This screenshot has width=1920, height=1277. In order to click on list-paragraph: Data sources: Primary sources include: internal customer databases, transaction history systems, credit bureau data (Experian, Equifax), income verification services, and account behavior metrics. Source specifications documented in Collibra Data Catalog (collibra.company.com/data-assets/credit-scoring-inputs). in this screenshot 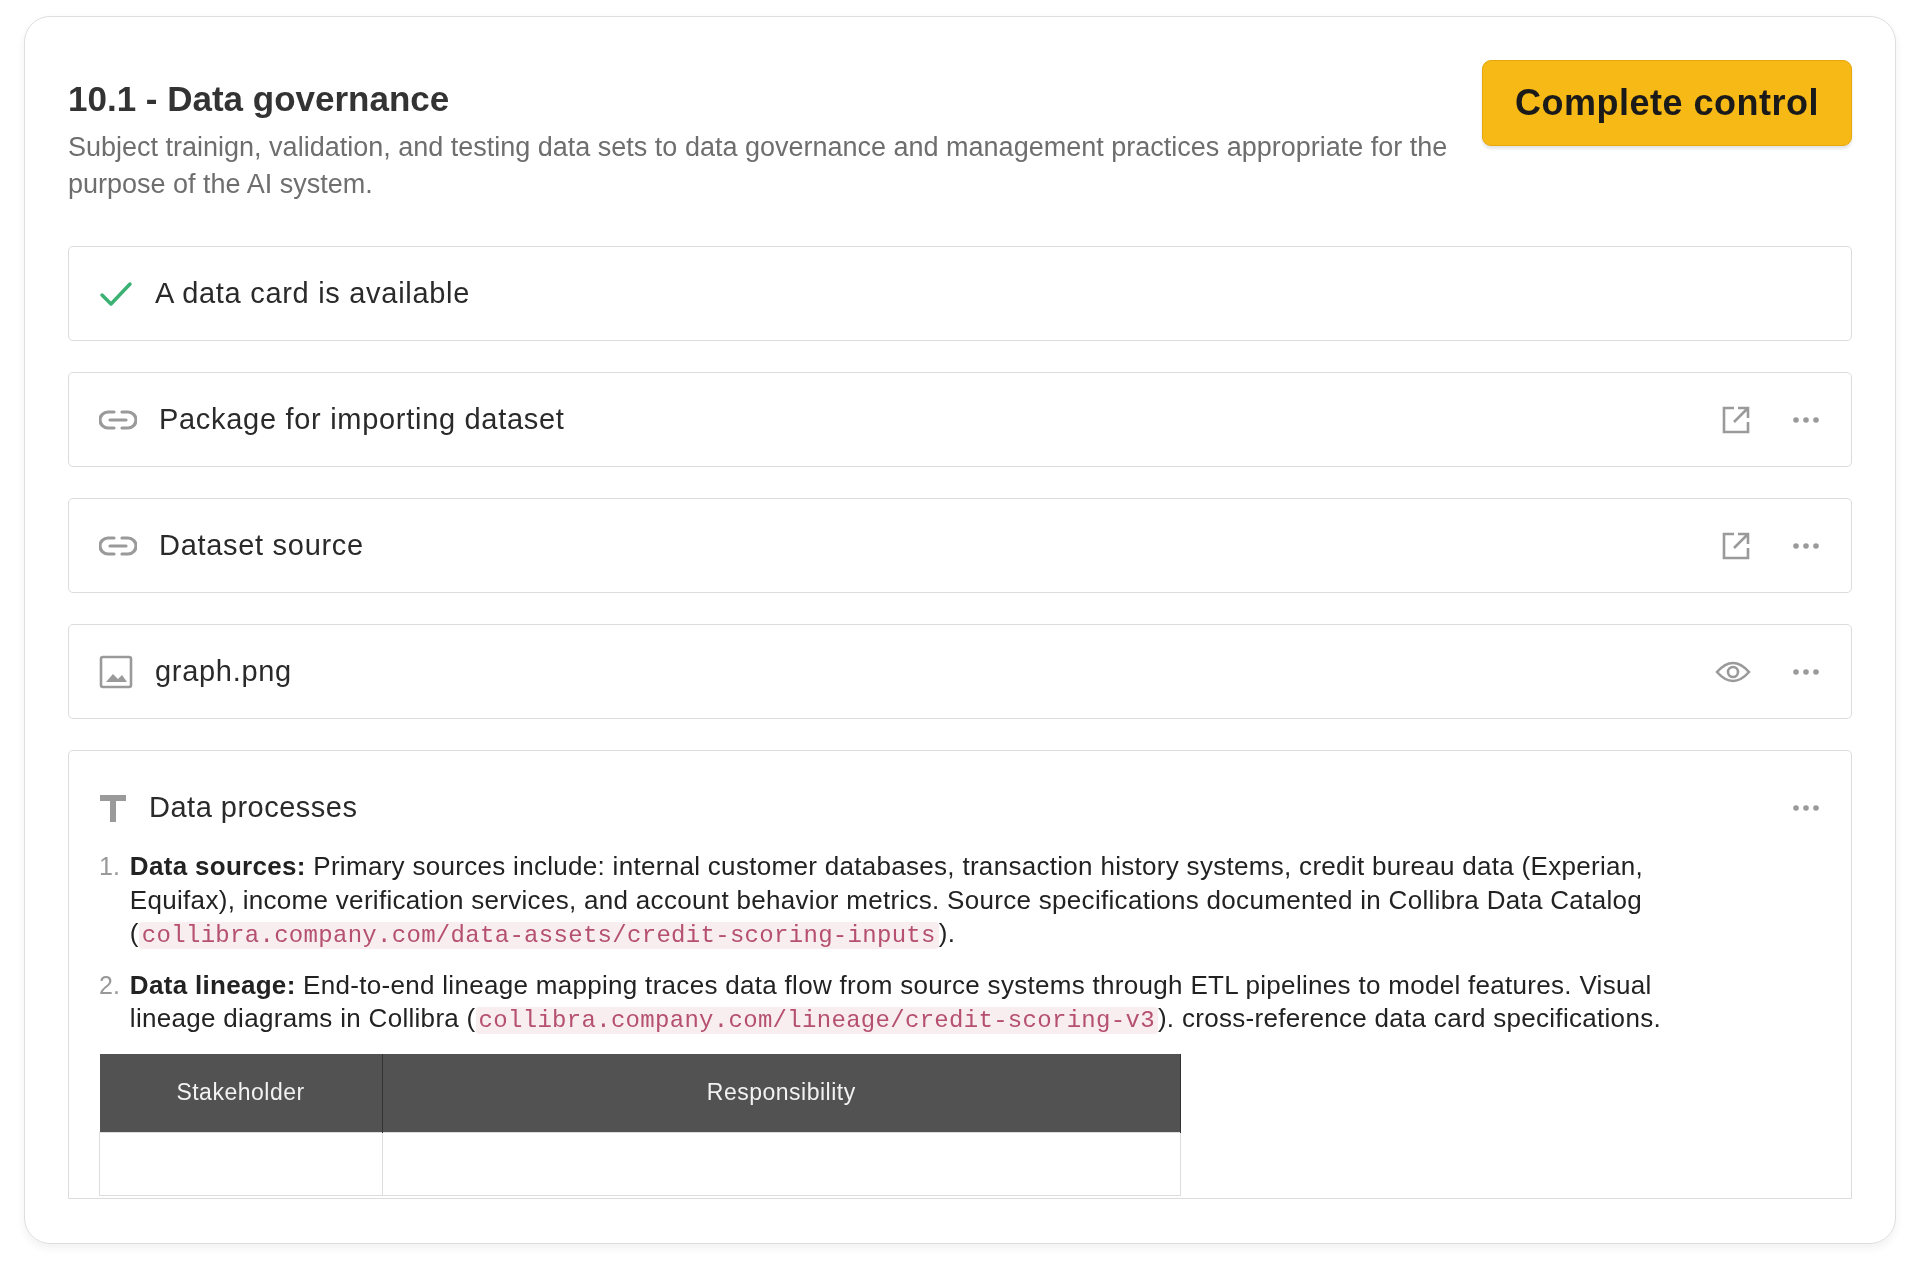, I will do `click(887, 900)`.